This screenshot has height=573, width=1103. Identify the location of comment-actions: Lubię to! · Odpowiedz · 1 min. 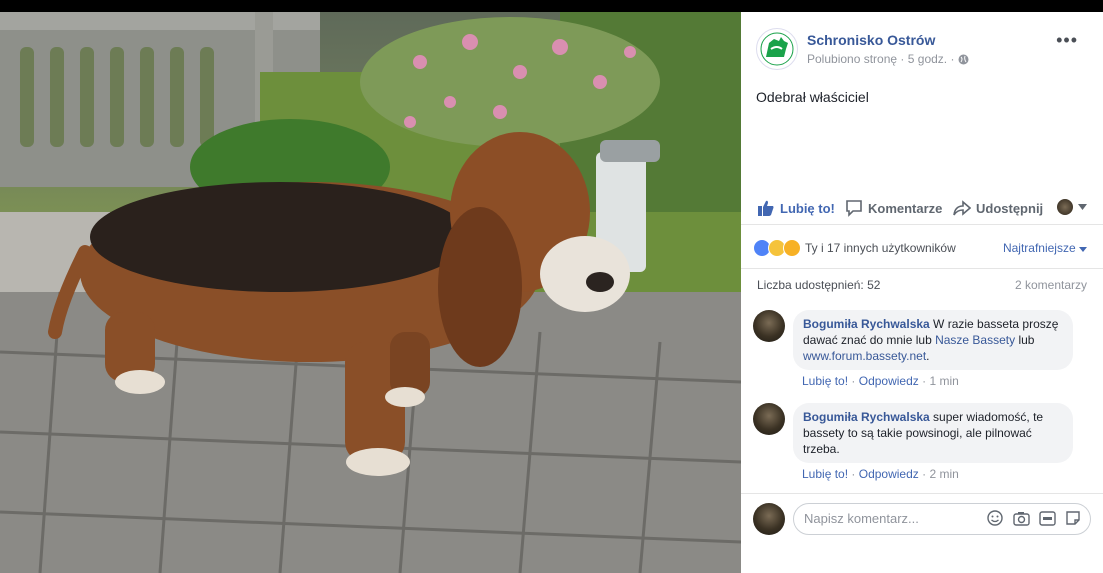
(880, 381).